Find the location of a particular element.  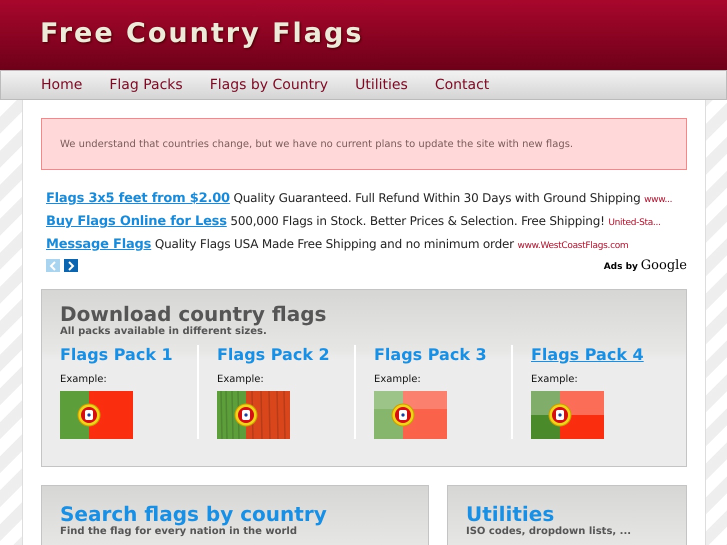

panel-title: Download country flags is located at coordinates (194, 314).